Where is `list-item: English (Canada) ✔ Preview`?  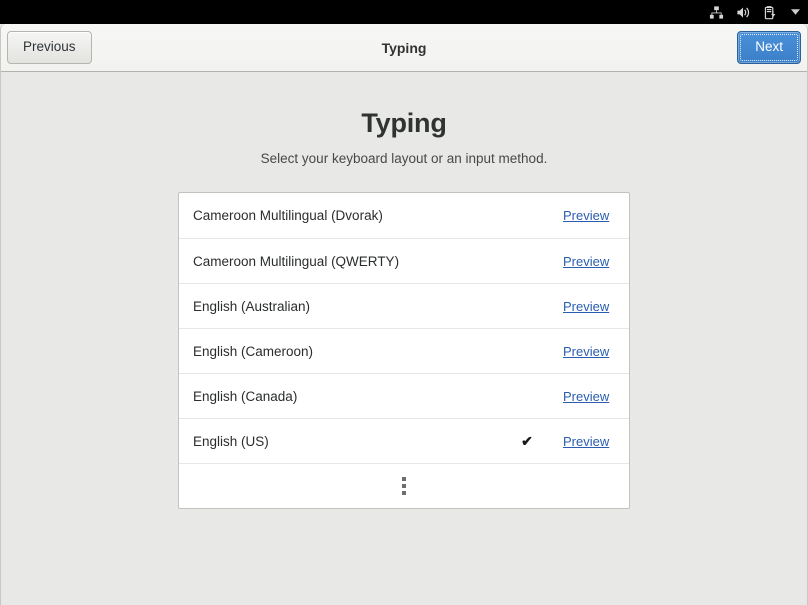 list-item: English (Canada) ✔ Preview is located at coordinates (404, 395).